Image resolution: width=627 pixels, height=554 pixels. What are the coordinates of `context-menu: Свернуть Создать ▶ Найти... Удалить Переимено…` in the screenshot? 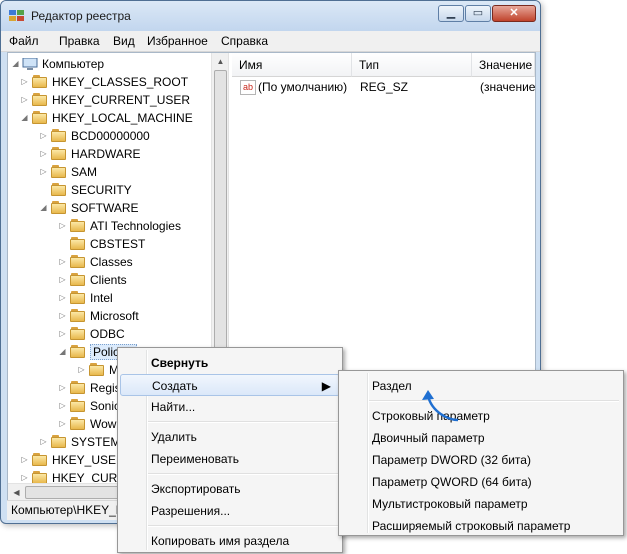 It's located at (230, 450).